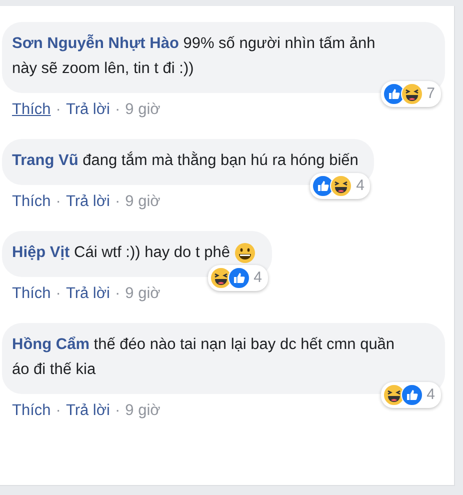 The height and width of the screenshot is (495, 463). Describe the element at coordinates (95, 43) in the screenshot. I see `author-name: Sơn Nguyễn Nhựt Hào` at that location.